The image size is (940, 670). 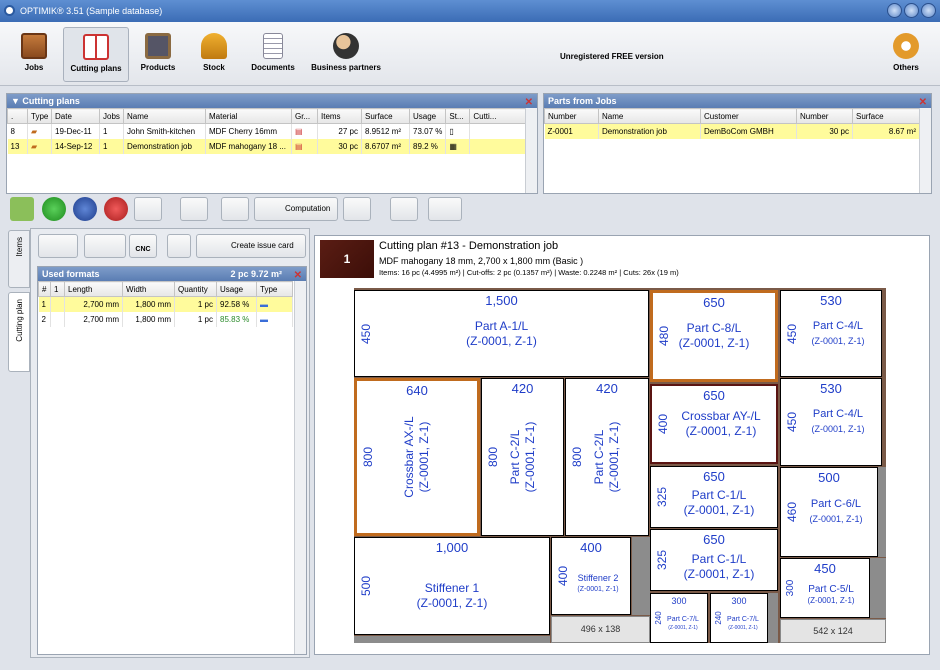 What do you see at coordinates (19, 259) in the screenshot?
I see `tab-items: Items` at bounding box center [19, 259].